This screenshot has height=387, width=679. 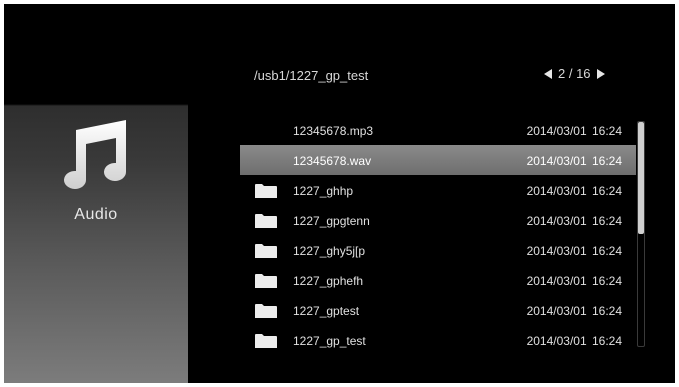 What do you see at coordinates (438, 310) in the screenshot?
I see `folder-row: 1227_gptest 2014/03/01 16:24` at bounding box center [438, 310].